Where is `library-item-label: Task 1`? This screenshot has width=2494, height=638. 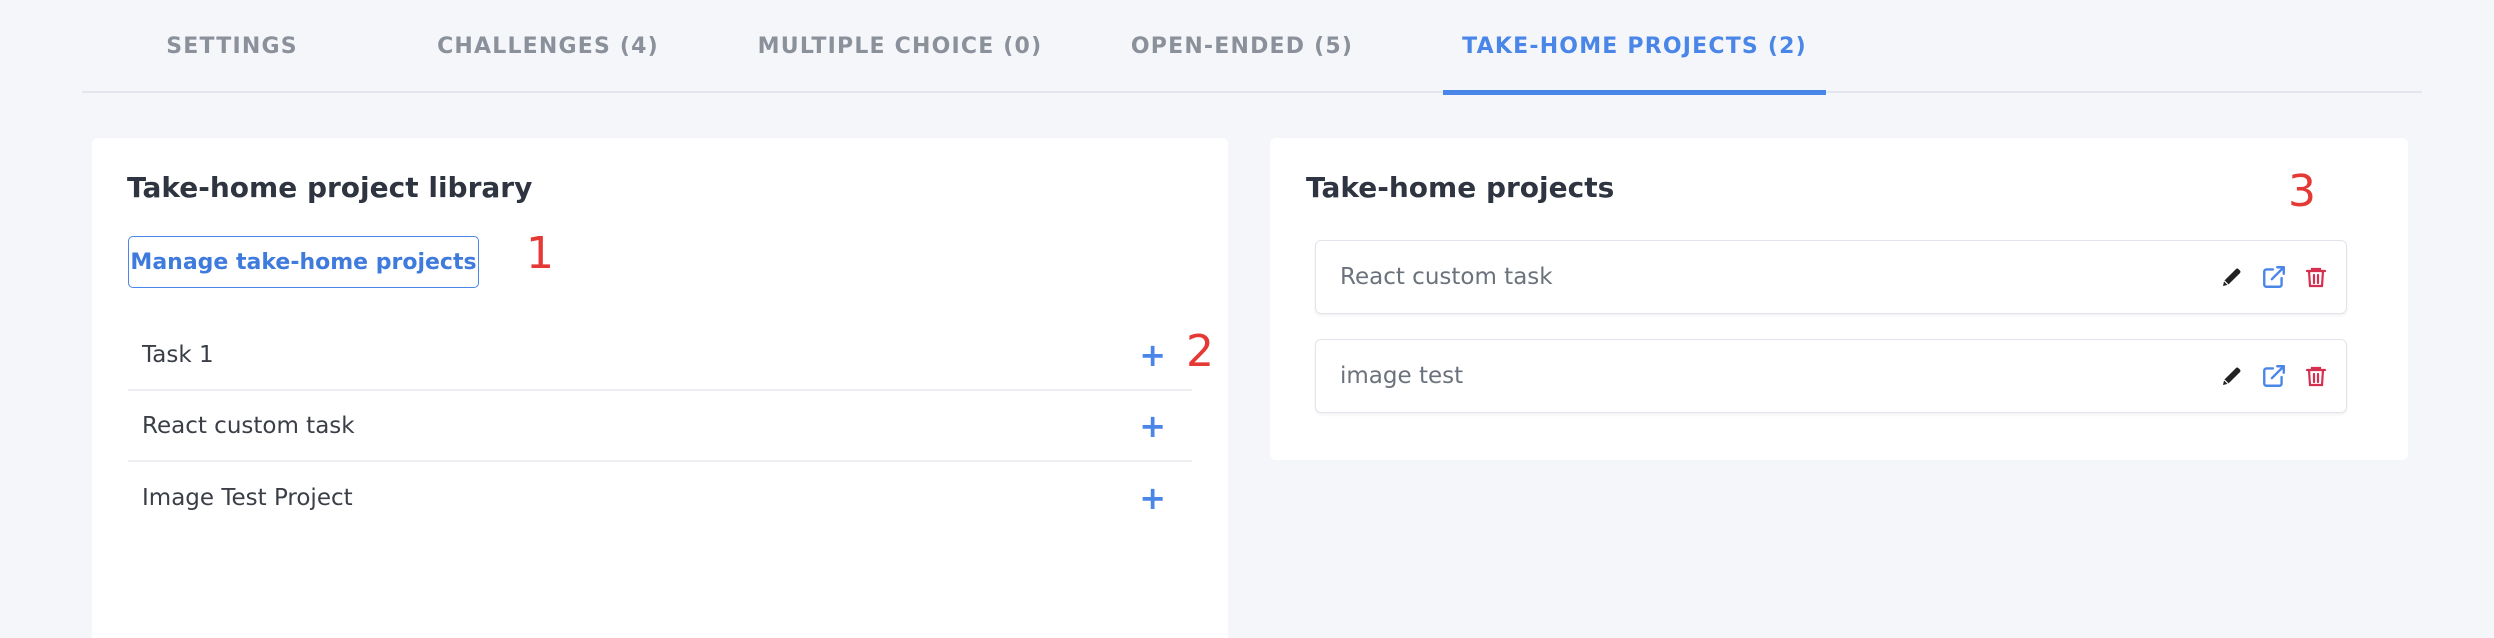 library-item-label: Task 1 is located at coordinates (178, 354).